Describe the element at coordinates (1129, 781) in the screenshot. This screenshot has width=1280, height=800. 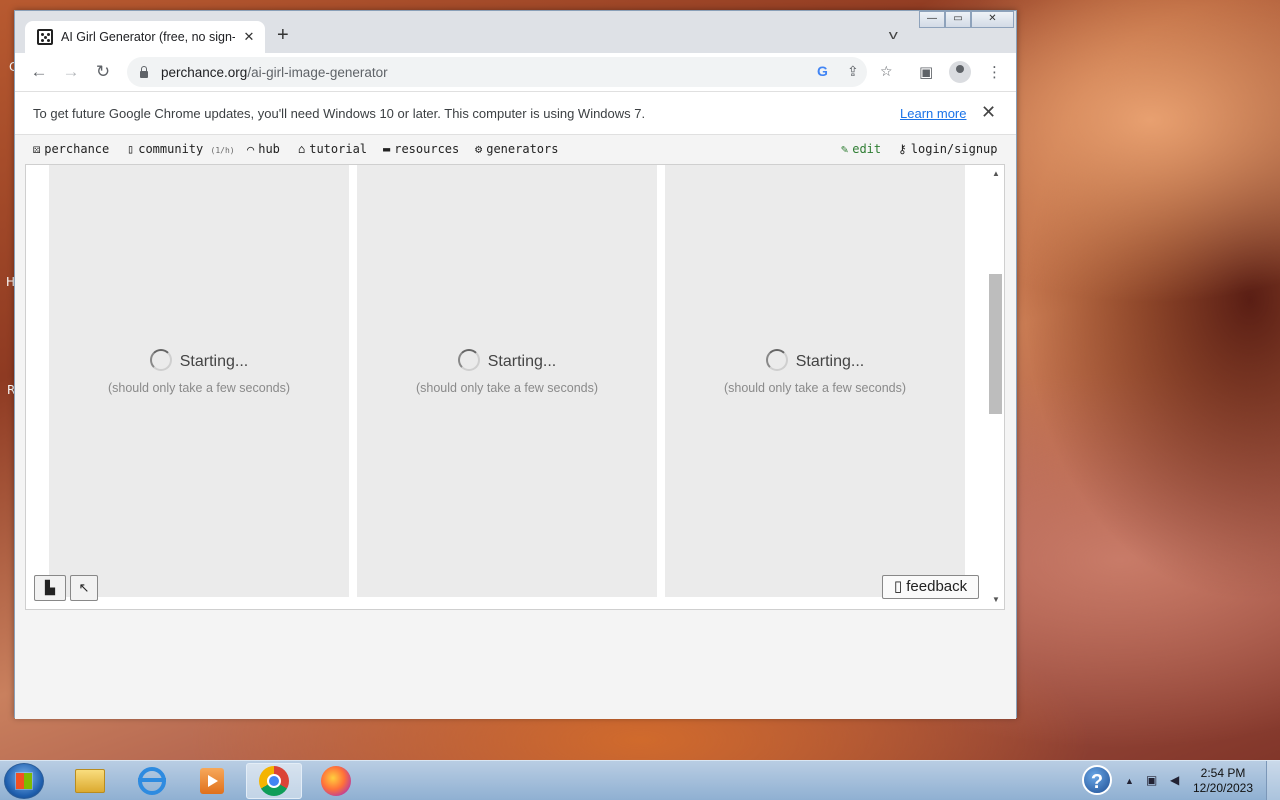
I see `tray-expand-icon: ▲` at that location.